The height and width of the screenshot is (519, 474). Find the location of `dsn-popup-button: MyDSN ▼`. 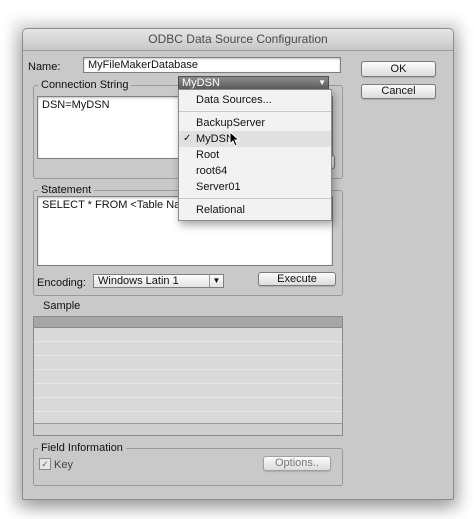

dsn-popup-button: MyDSN ▼ is located at coordinates (253, 83).